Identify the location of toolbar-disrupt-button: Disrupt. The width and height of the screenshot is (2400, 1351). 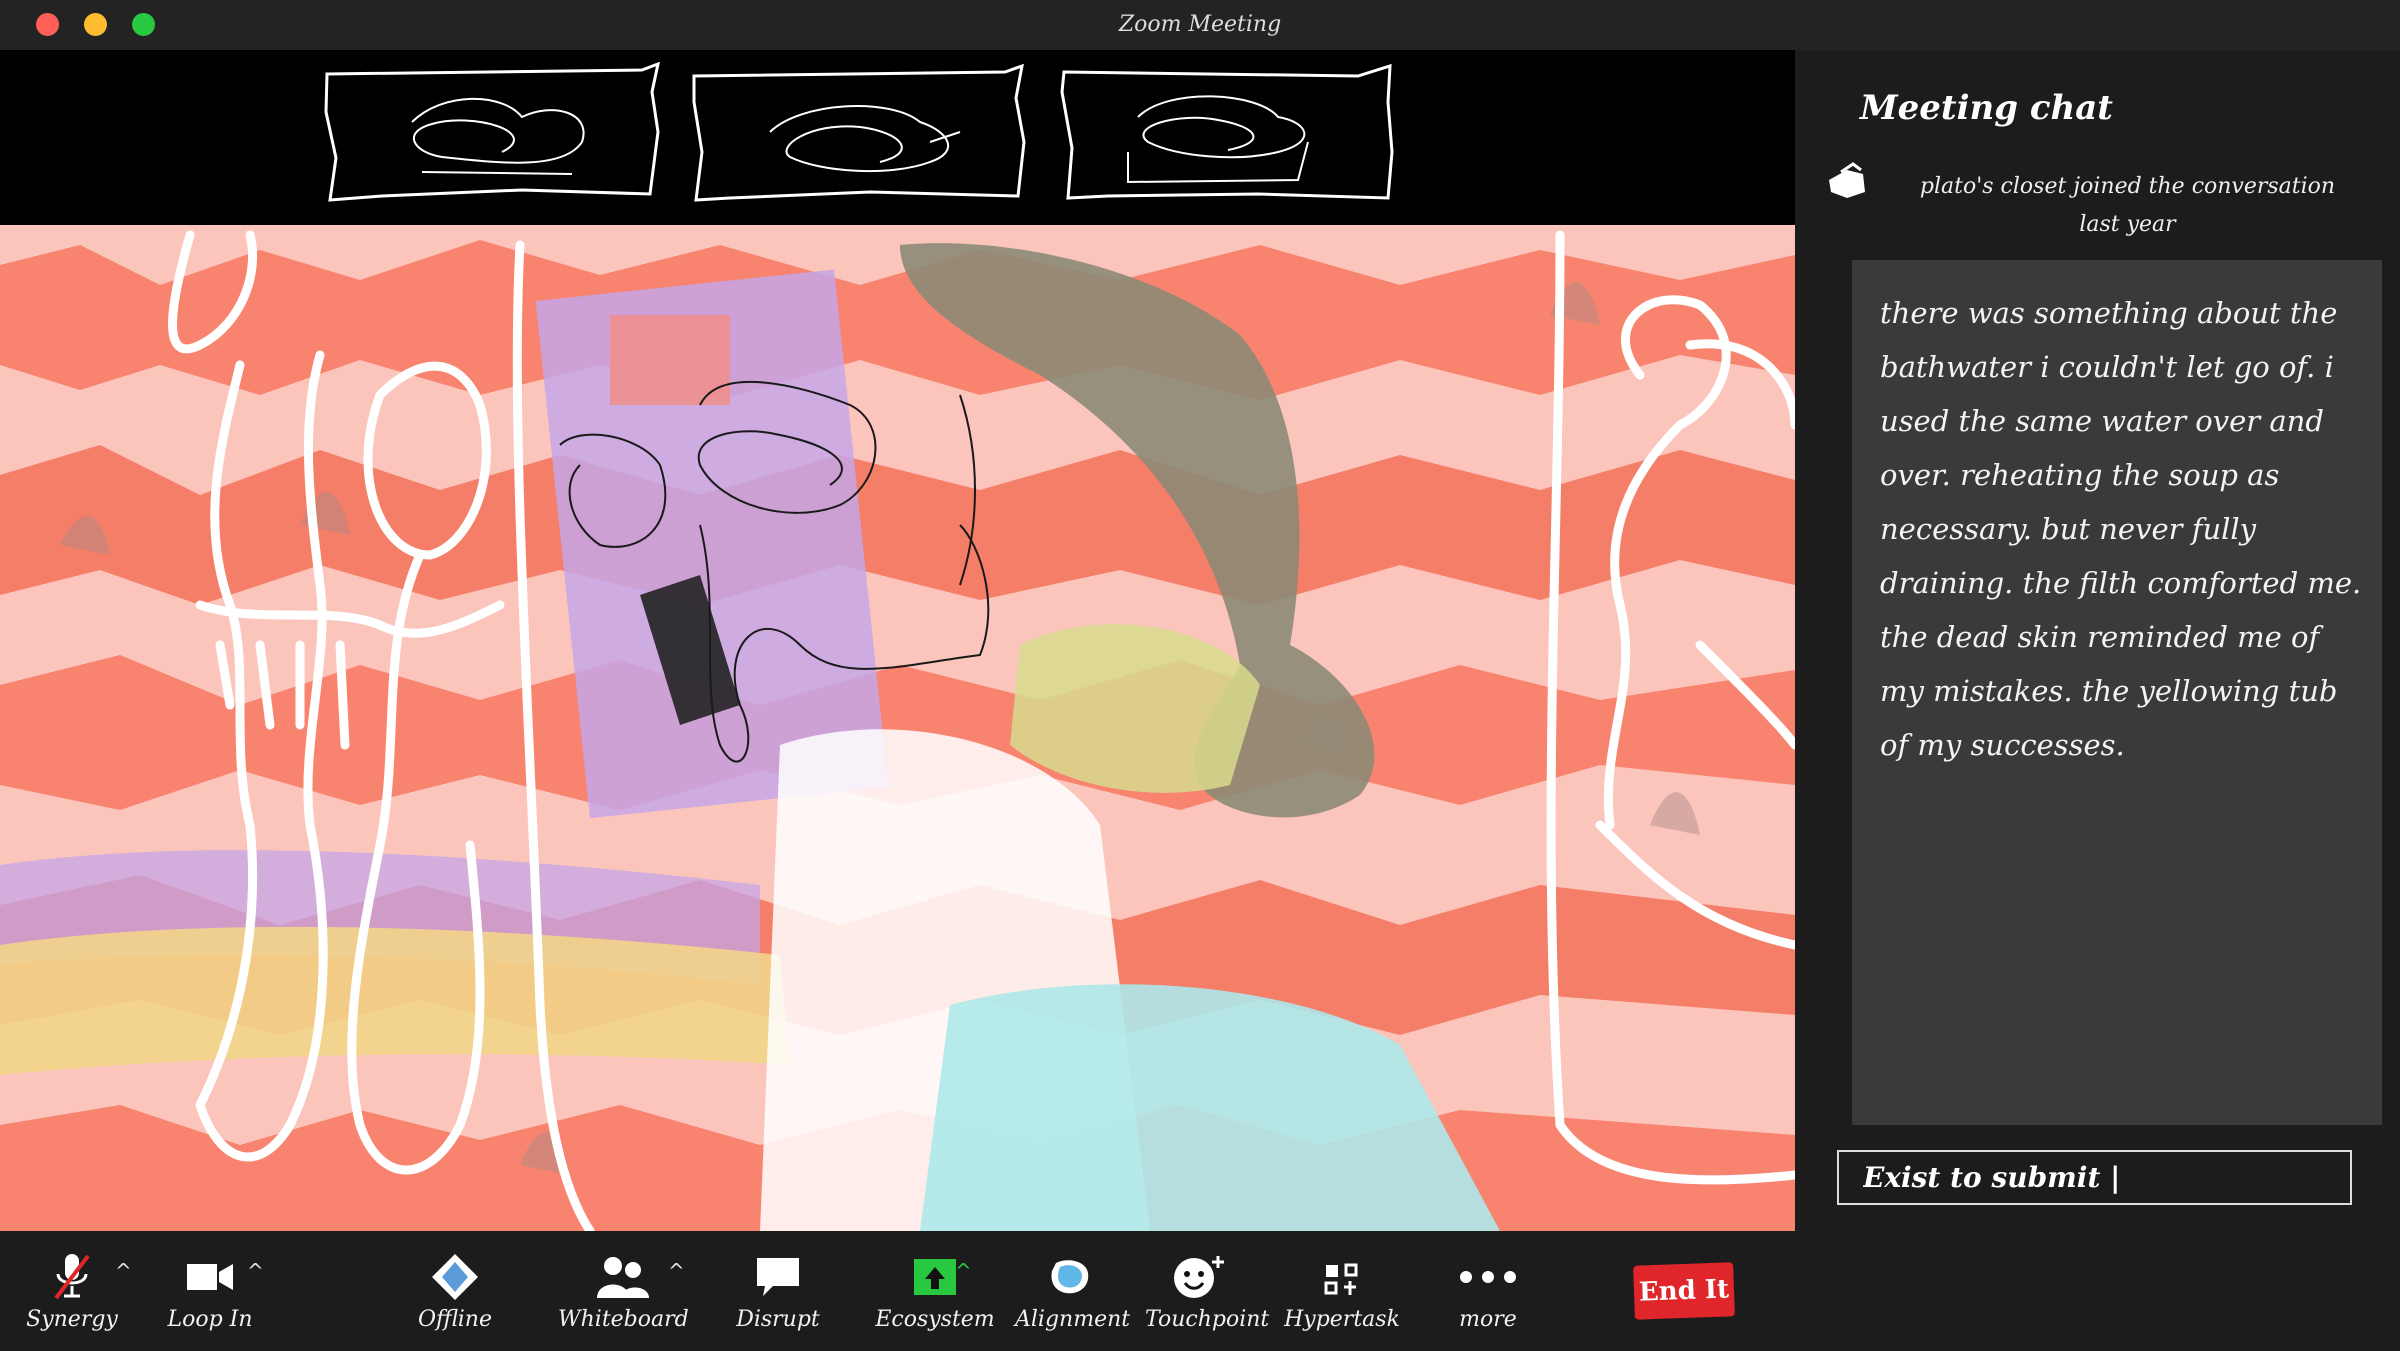
(778, 1290).